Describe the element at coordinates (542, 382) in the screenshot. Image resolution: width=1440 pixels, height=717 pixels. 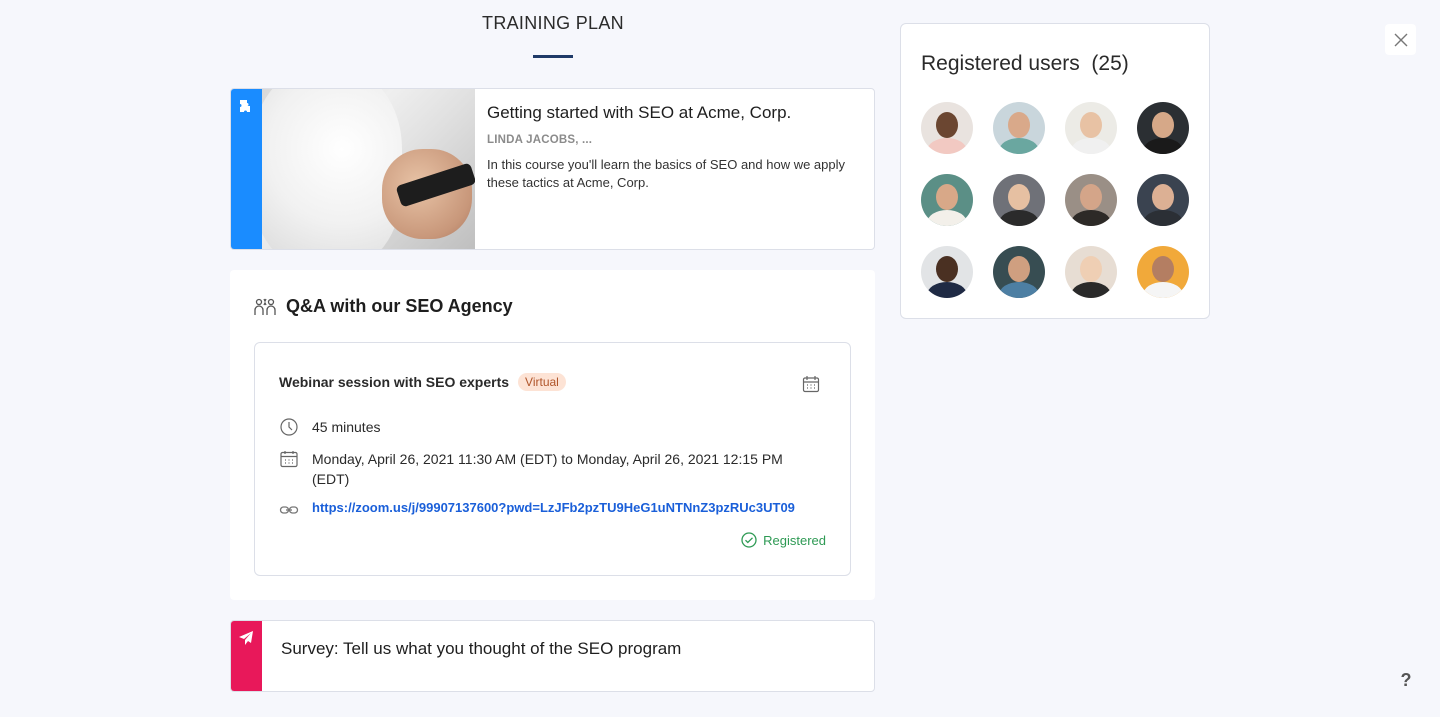
I see `session-type-badge: Virtual` at that location.